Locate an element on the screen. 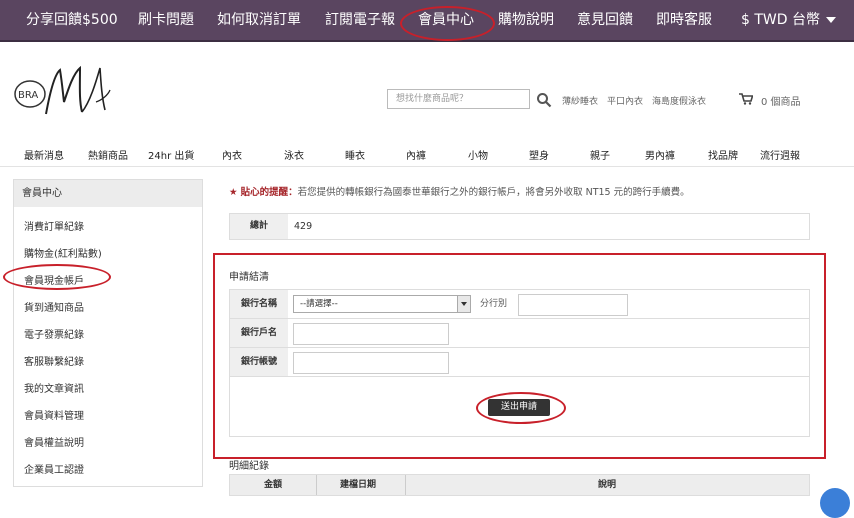 This screenshot has width=854, height=518. category-brands: 找品牌 is located at coordinates (723, 154).